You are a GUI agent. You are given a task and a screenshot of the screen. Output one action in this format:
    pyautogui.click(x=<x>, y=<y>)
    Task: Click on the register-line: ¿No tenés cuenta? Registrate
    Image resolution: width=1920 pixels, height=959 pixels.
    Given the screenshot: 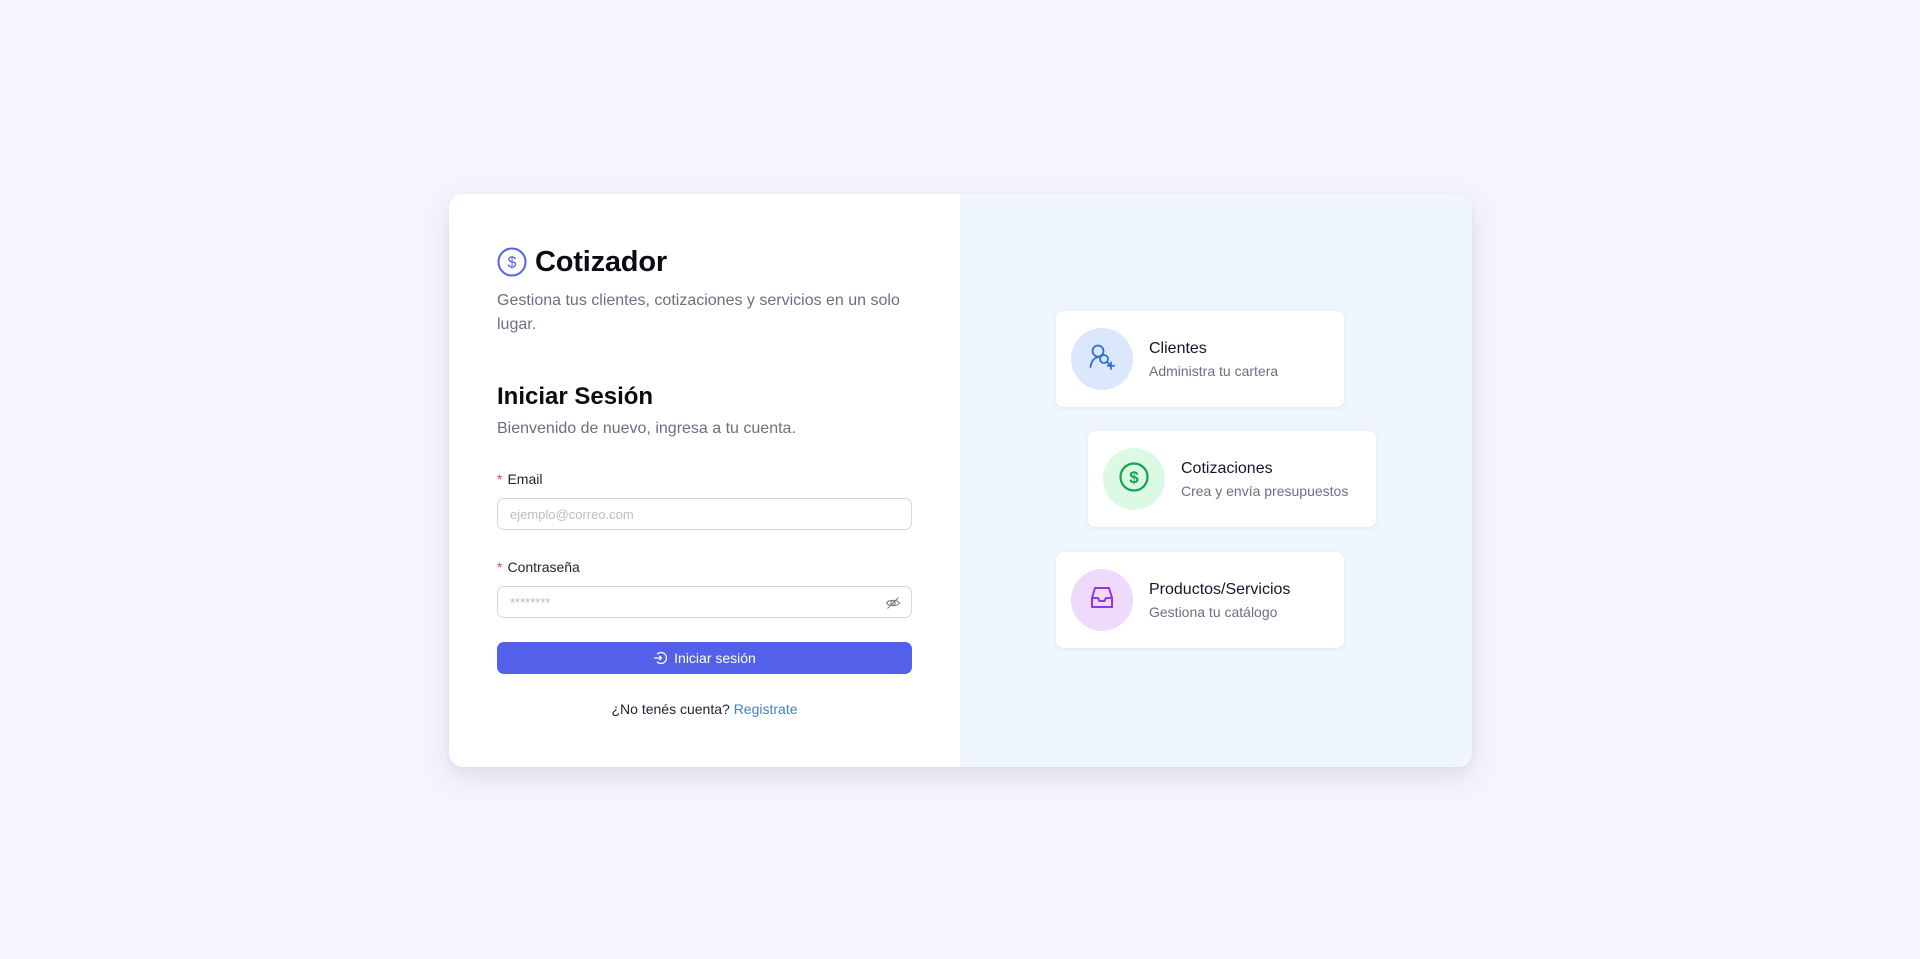 What is the action you would take?
    pyautogui.click(x=704, y=709)
    